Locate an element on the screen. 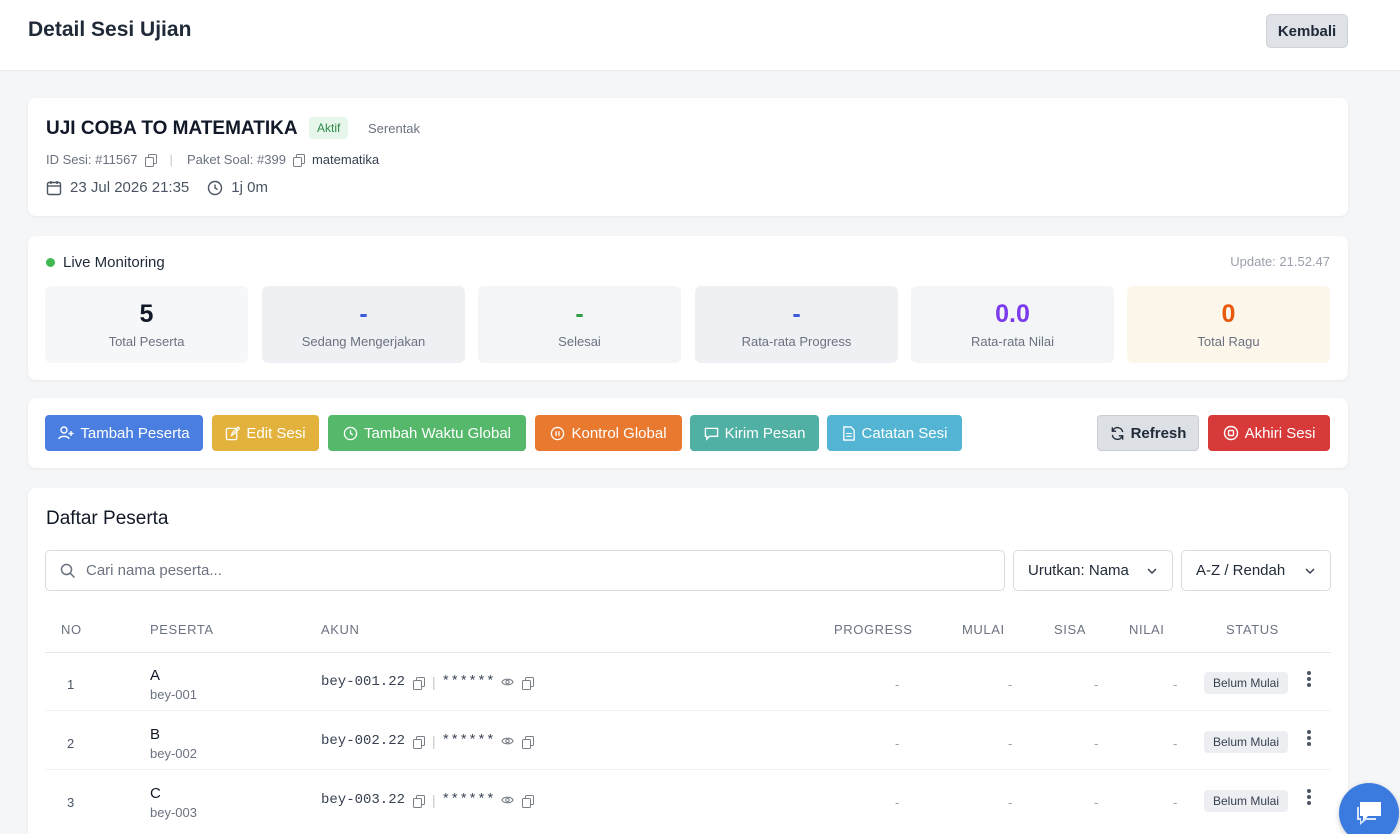  stat-value: 0 is located at coordinates (1228, 314).